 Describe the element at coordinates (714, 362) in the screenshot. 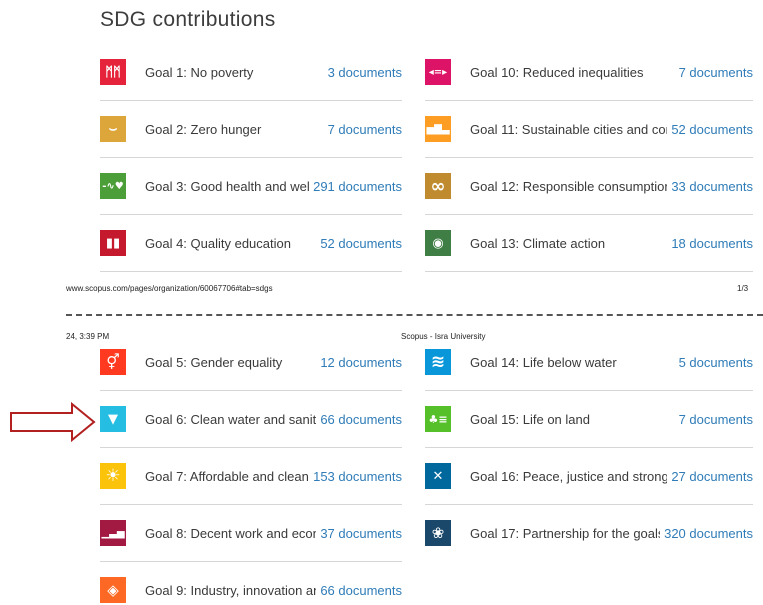

I see `goal-14-documents-link: 5 documents` at that location.